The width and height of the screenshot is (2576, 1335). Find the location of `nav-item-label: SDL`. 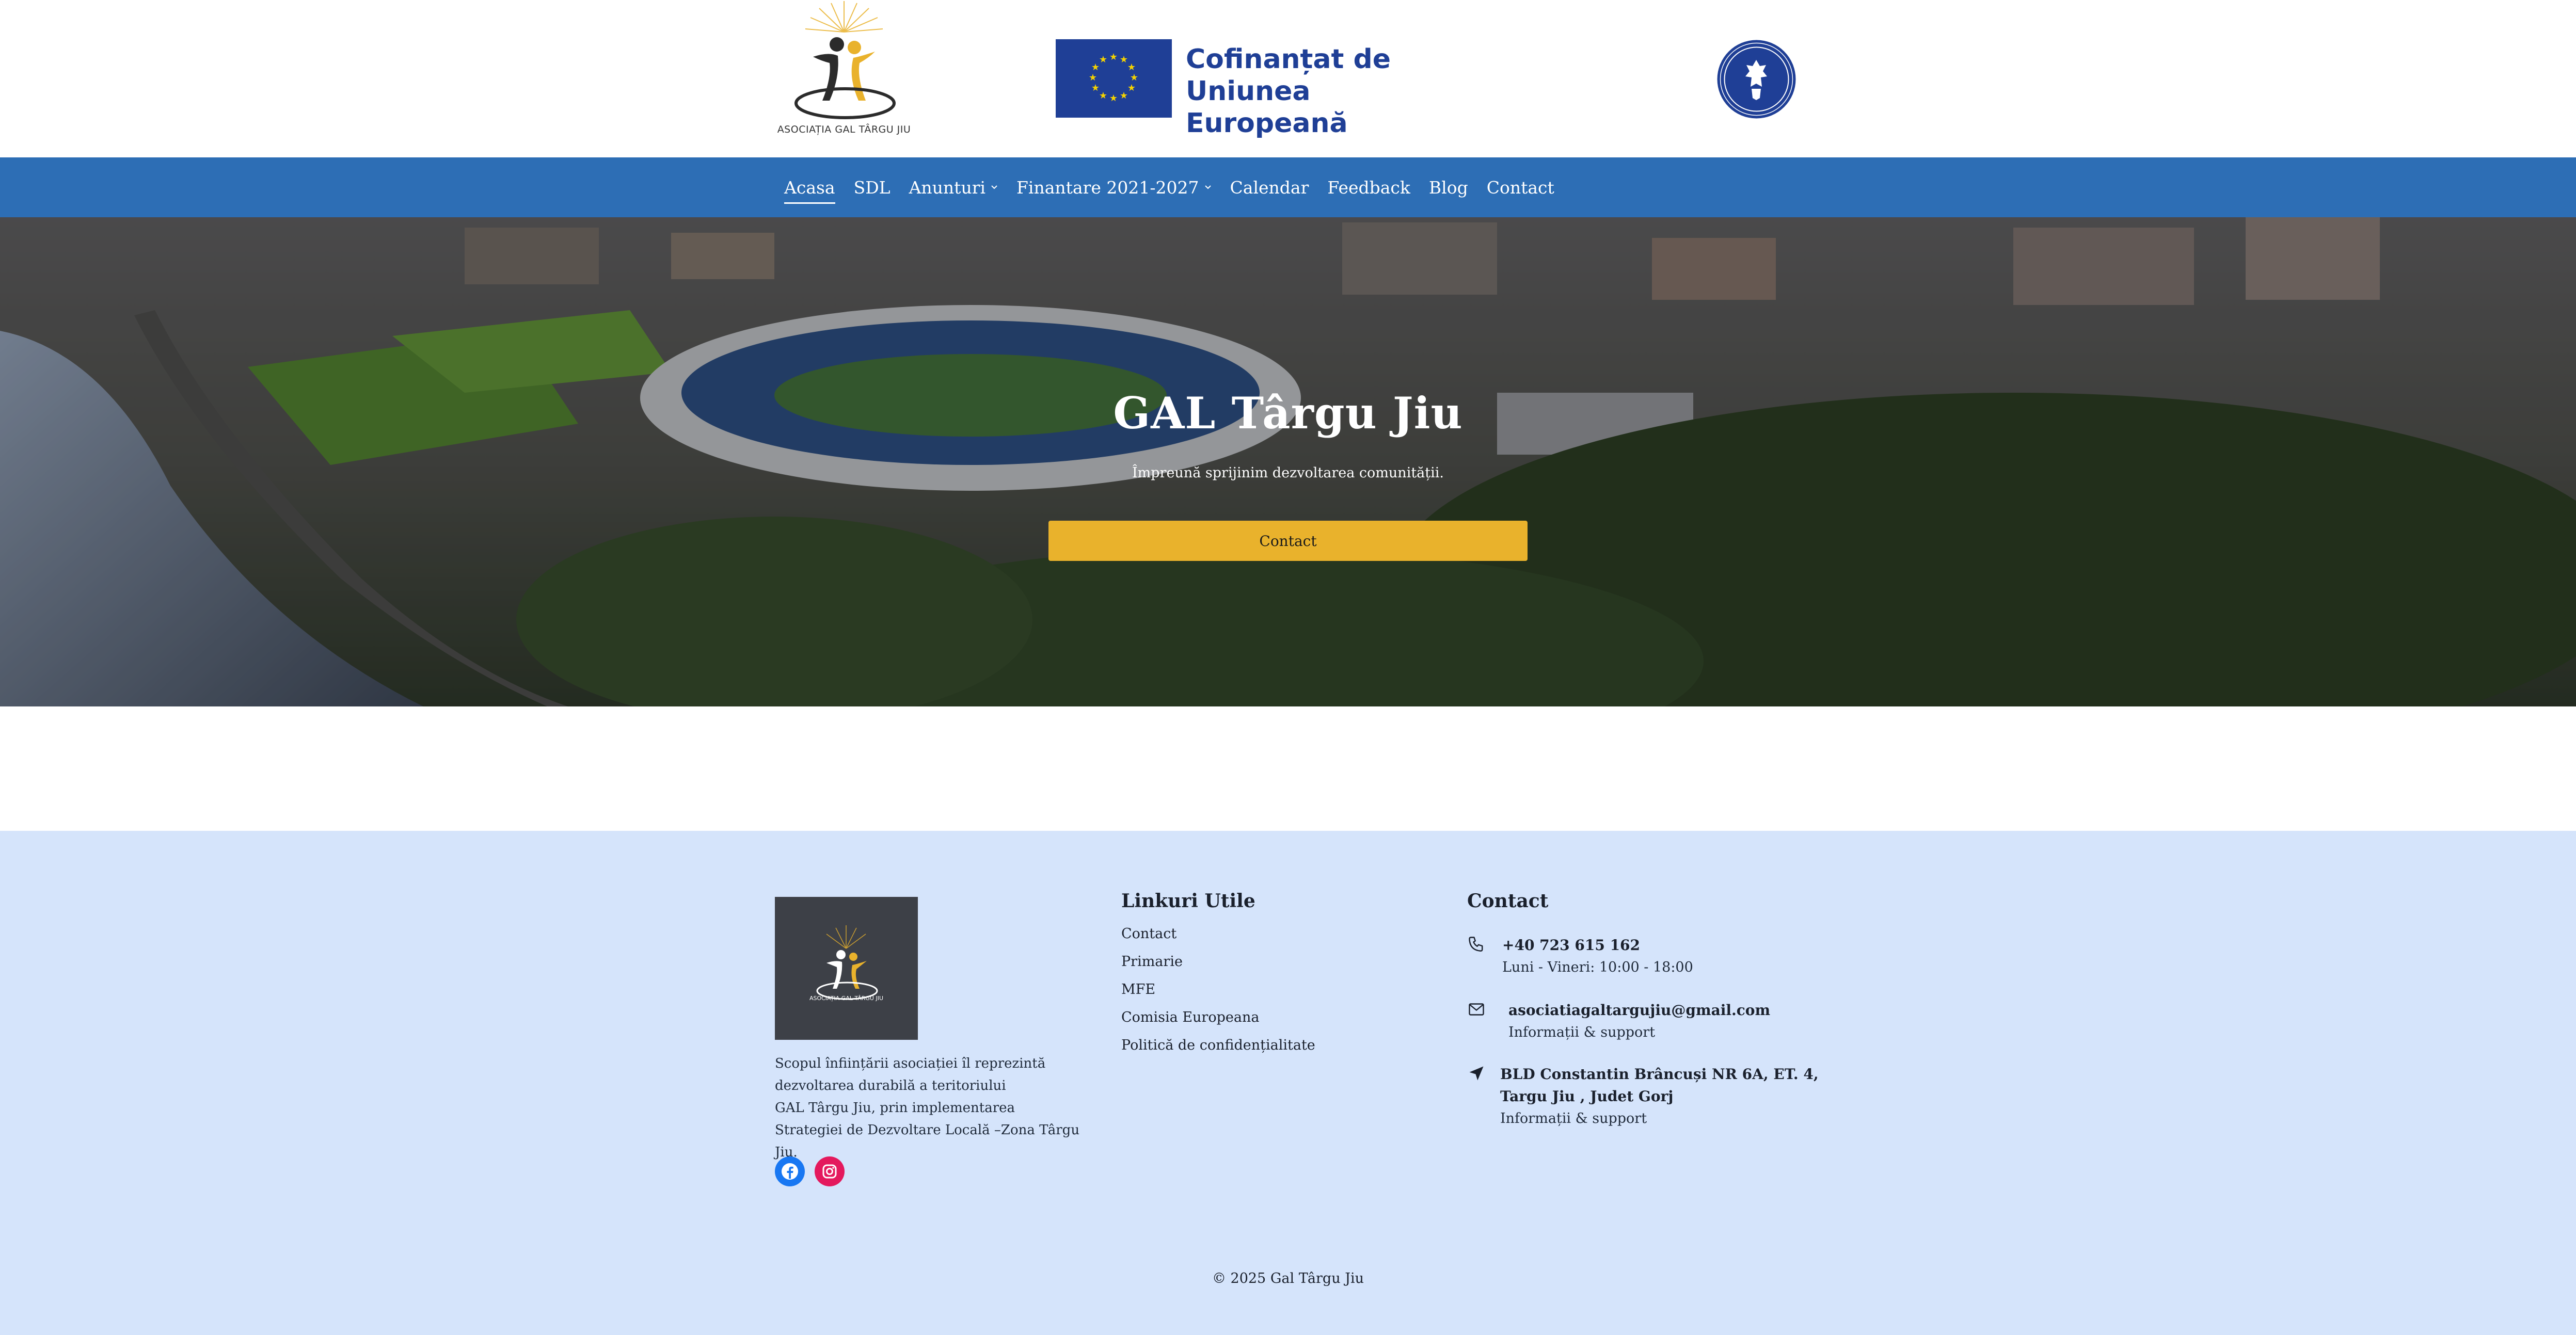

nav-item-label: SDL is located at coordinates (872, 187).